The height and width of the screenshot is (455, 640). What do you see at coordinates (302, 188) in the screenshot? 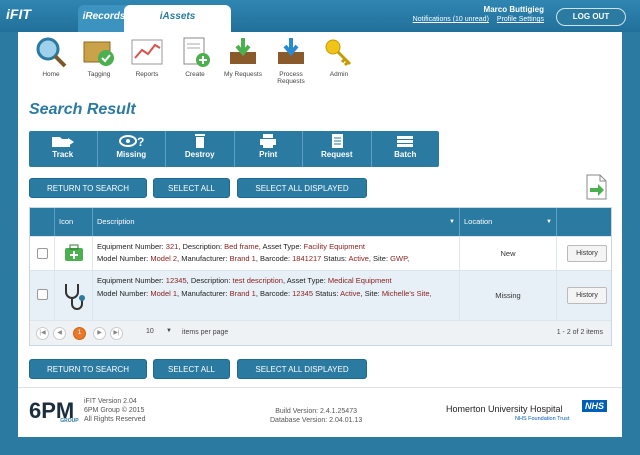
I see `select-all-displayed-button: SELECT ALL DISPLAYED` at bounding box center [302, 188].